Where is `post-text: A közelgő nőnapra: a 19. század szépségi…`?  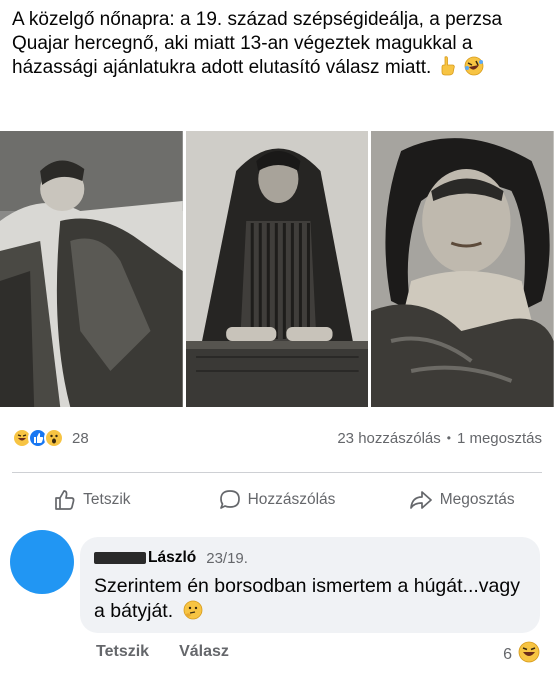
post-text: A közelgő nőnapra: a 19. század szépségi… is located at coordinates (257, 43).